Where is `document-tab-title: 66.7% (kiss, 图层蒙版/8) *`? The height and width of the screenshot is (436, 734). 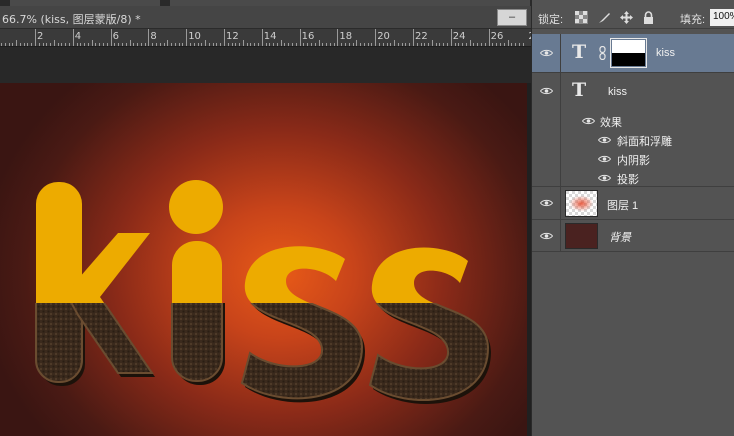
document-tab-title: 66.7% (kiss, 图层蒙版/8) * is located at coordinates (71, 19).